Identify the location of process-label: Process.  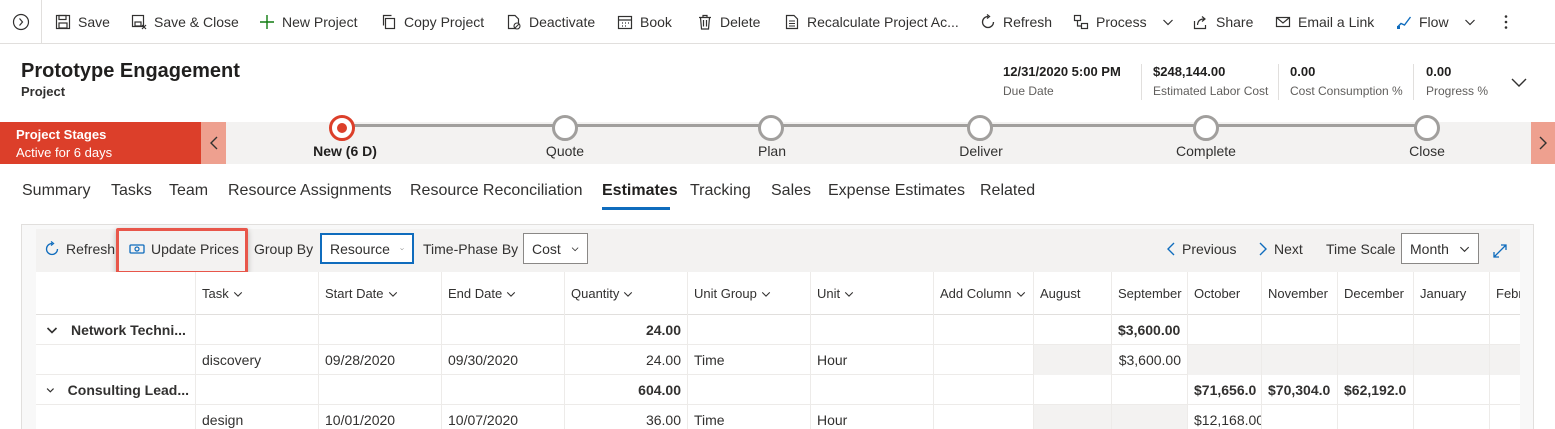
(1121, 22).